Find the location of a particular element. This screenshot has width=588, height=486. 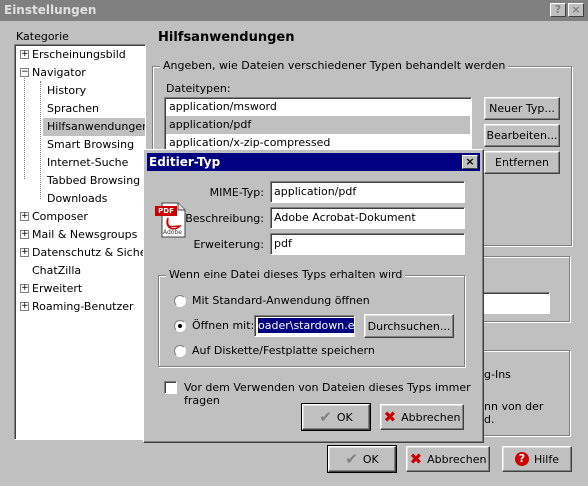

sidebar-item-label: Datenschutz & Sicherhe is located at coordinates (88, 252).